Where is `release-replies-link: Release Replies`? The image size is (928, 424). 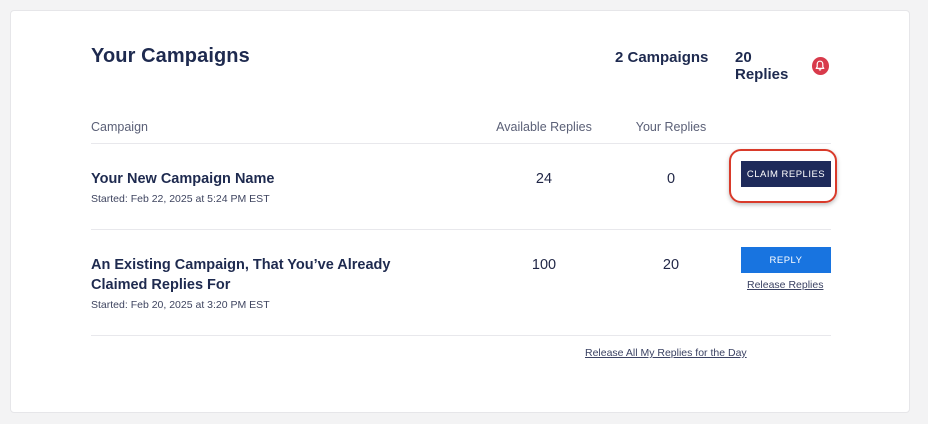 release-replies-link: Release Replies is located at coordinates (785, 285).